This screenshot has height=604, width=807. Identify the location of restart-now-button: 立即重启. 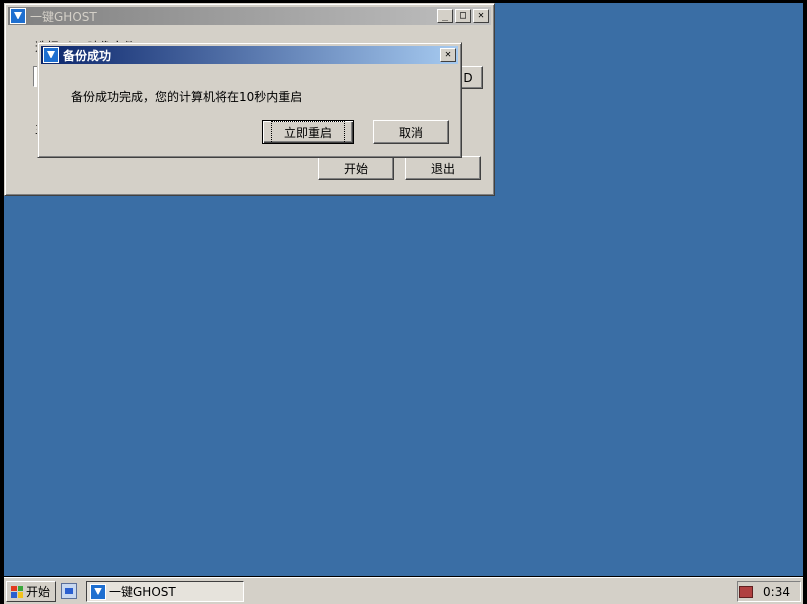
(308, 132).